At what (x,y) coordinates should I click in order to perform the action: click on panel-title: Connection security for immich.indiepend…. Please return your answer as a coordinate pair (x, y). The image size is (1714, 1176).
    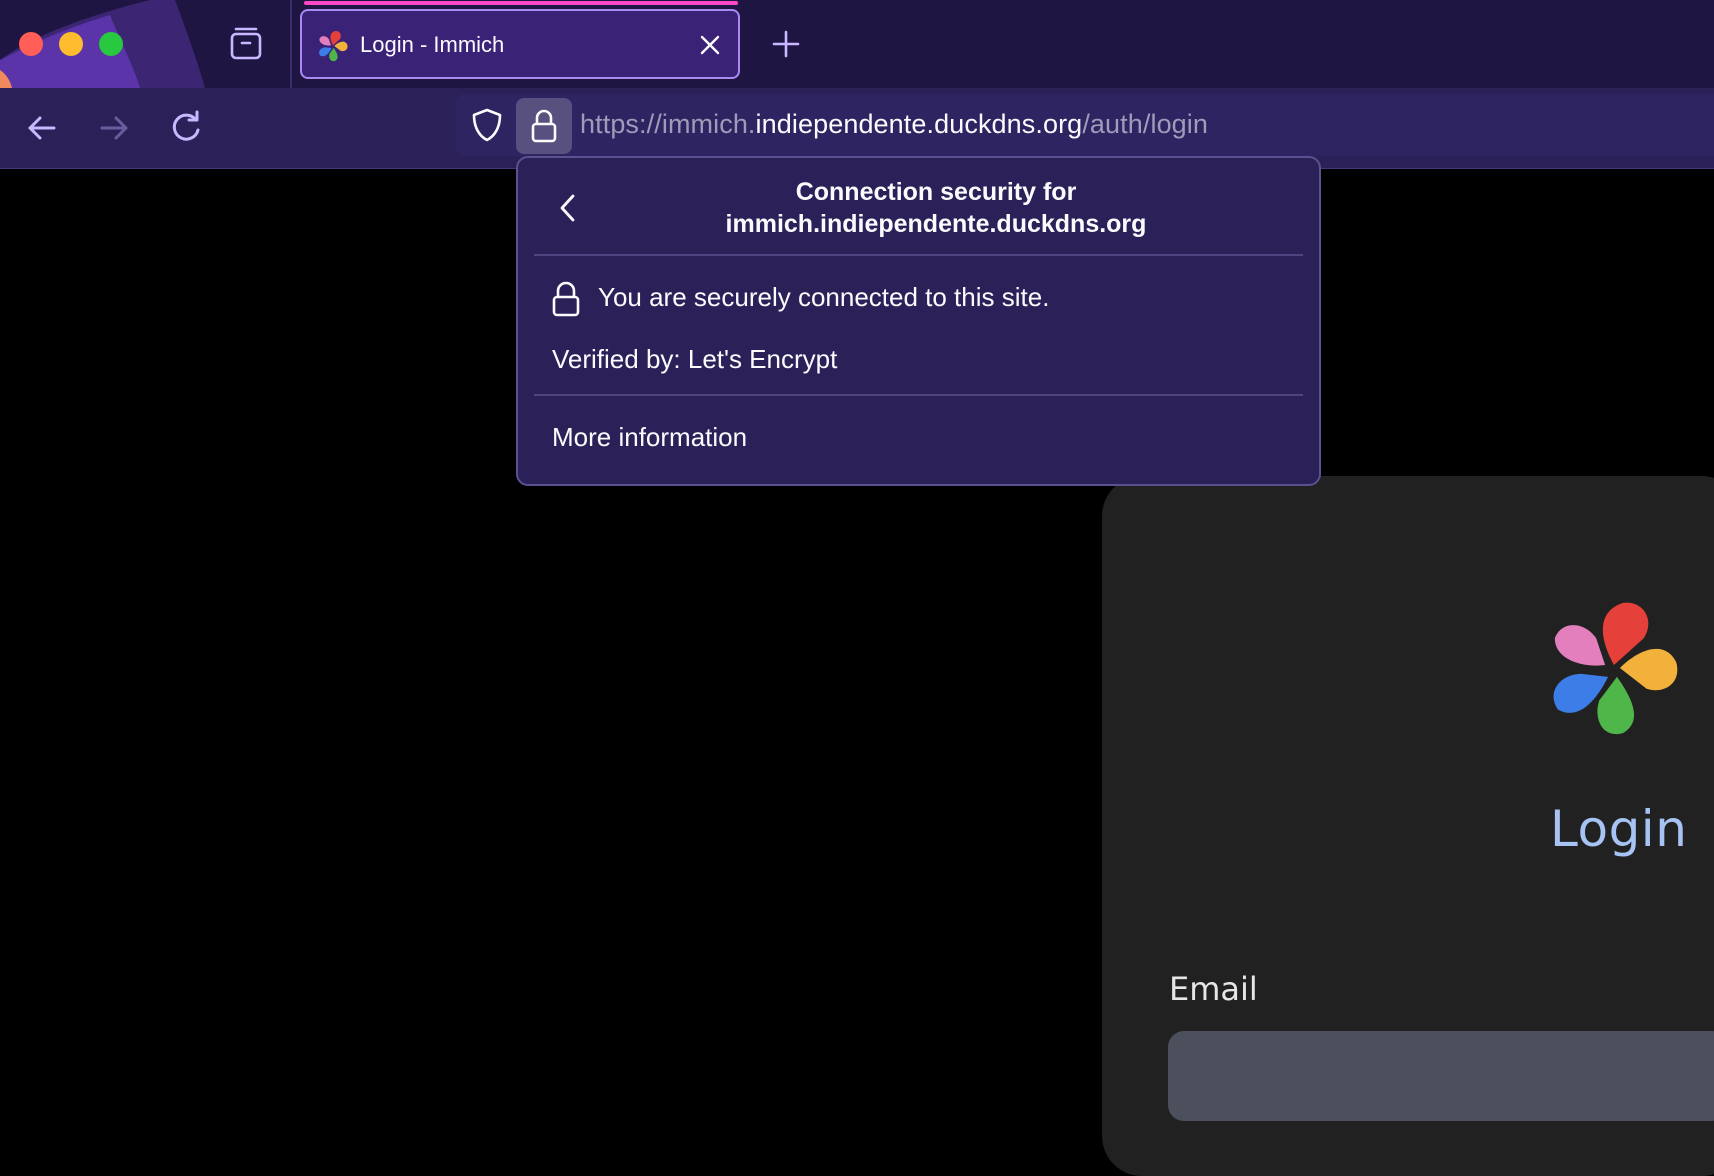
    Looking at the image, I should click on (936, 208).